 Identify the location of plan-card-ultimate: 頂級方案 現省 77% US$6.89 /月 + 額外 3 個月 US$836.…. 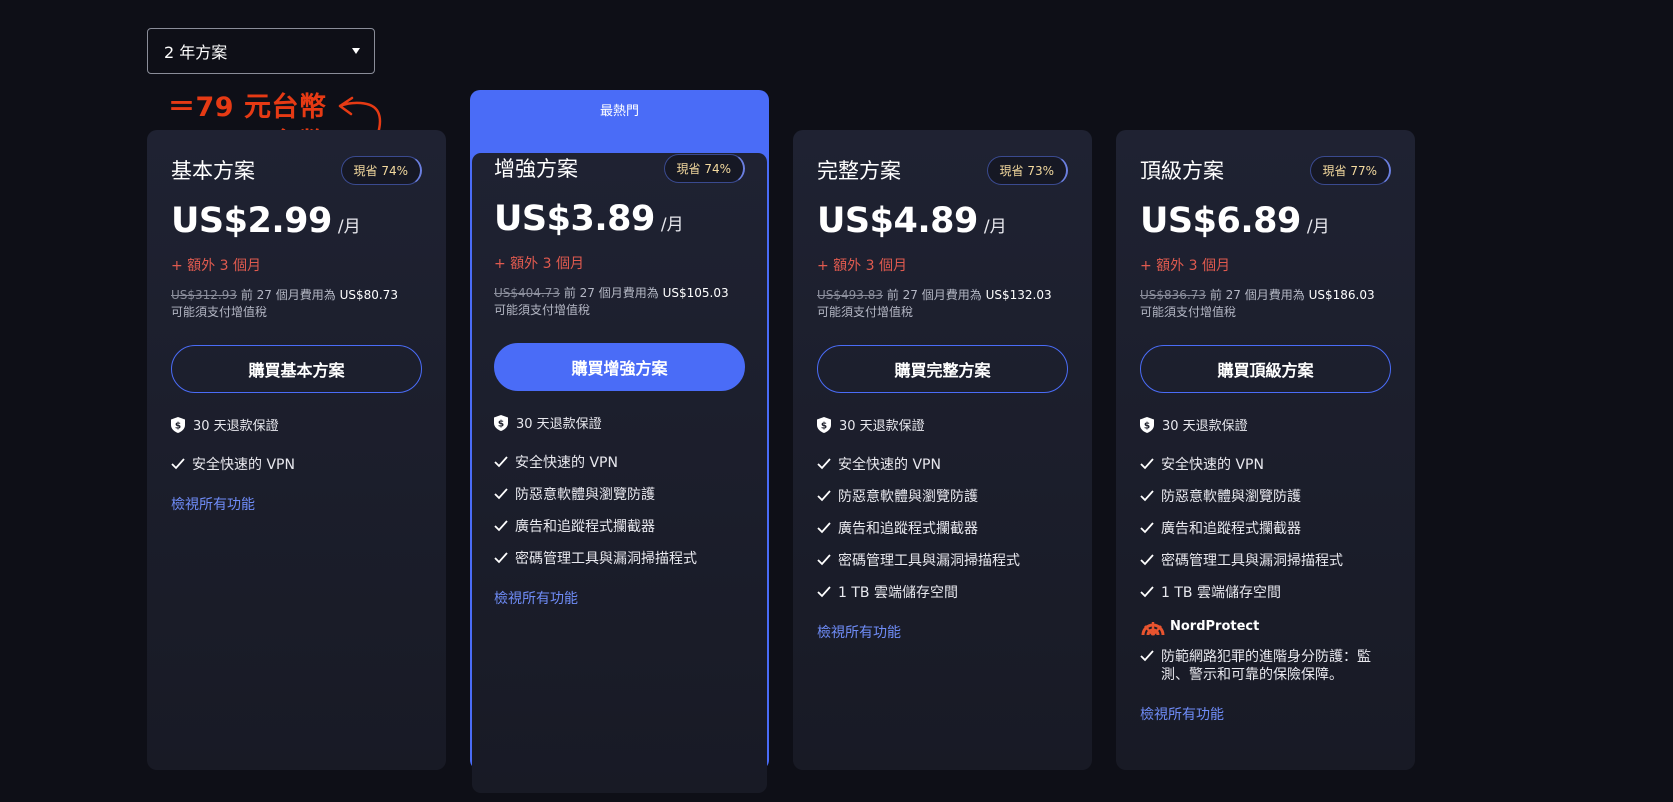
(1265, 450).